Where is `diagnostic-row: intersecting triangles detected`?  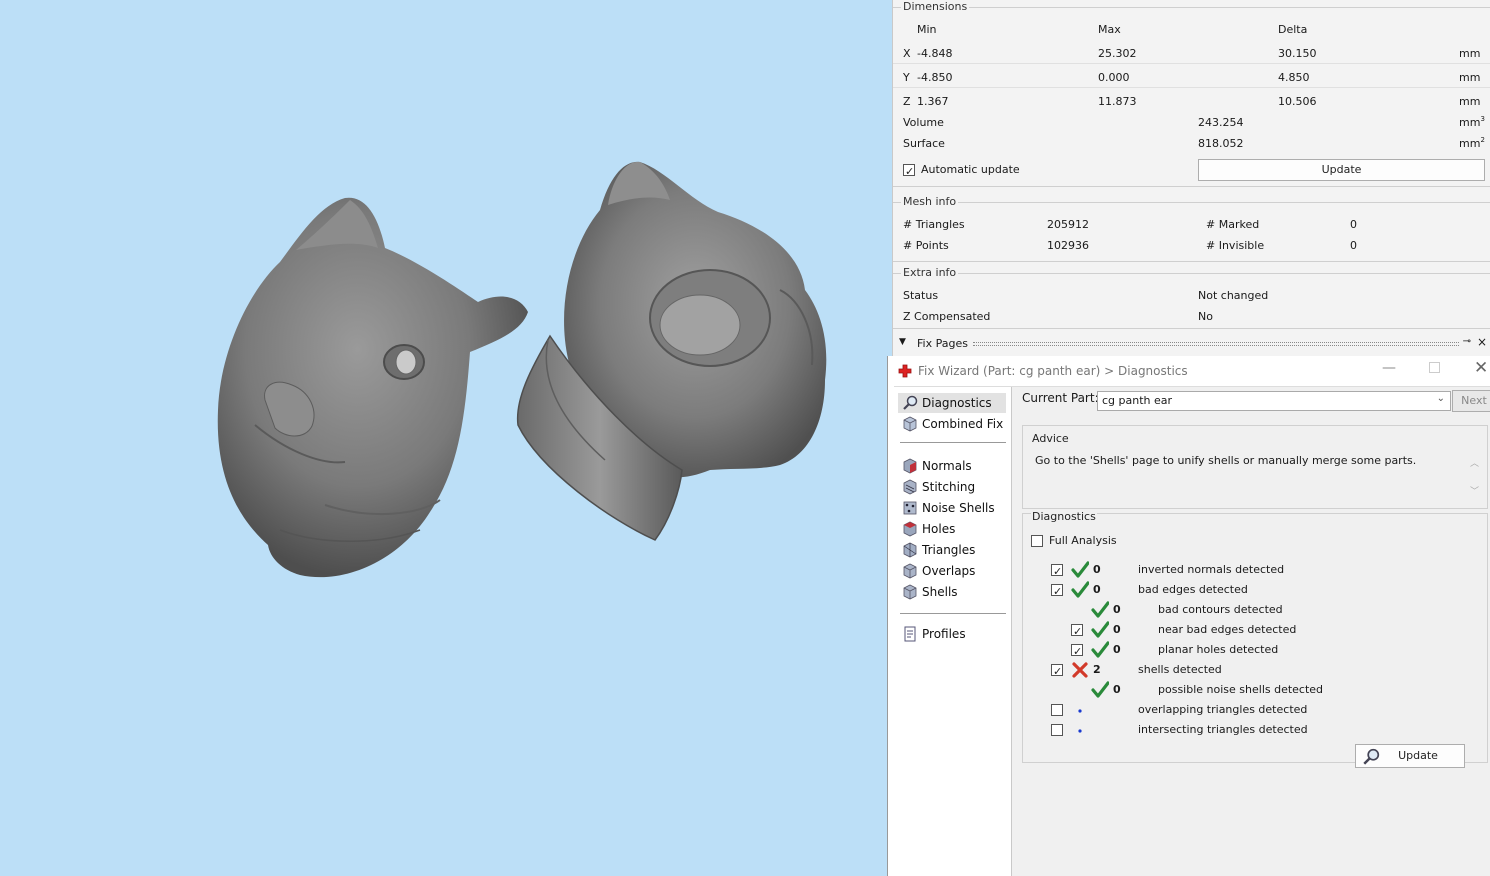
diagnostic-row: intersecting triangles detected is located at coordinates (1253, 730).